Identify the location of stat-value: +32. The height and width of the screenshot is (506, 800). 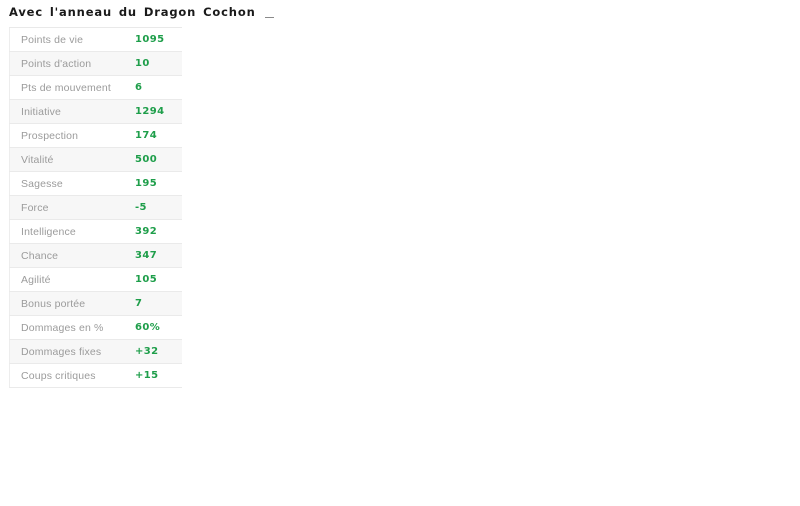
(157, 351).